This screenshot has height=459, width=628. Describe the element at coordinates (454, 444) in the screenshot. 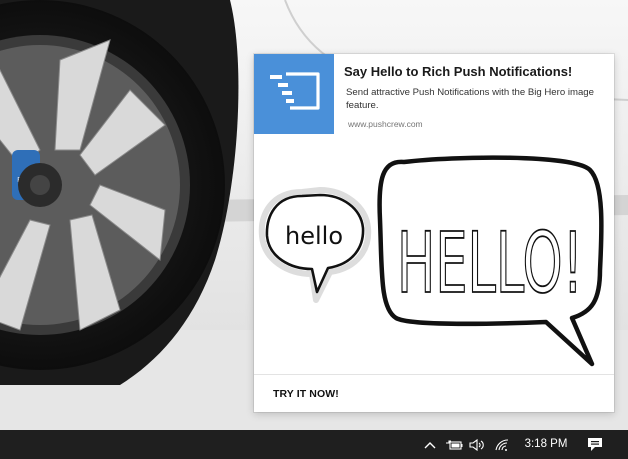

I see `battery-icon` at that location.